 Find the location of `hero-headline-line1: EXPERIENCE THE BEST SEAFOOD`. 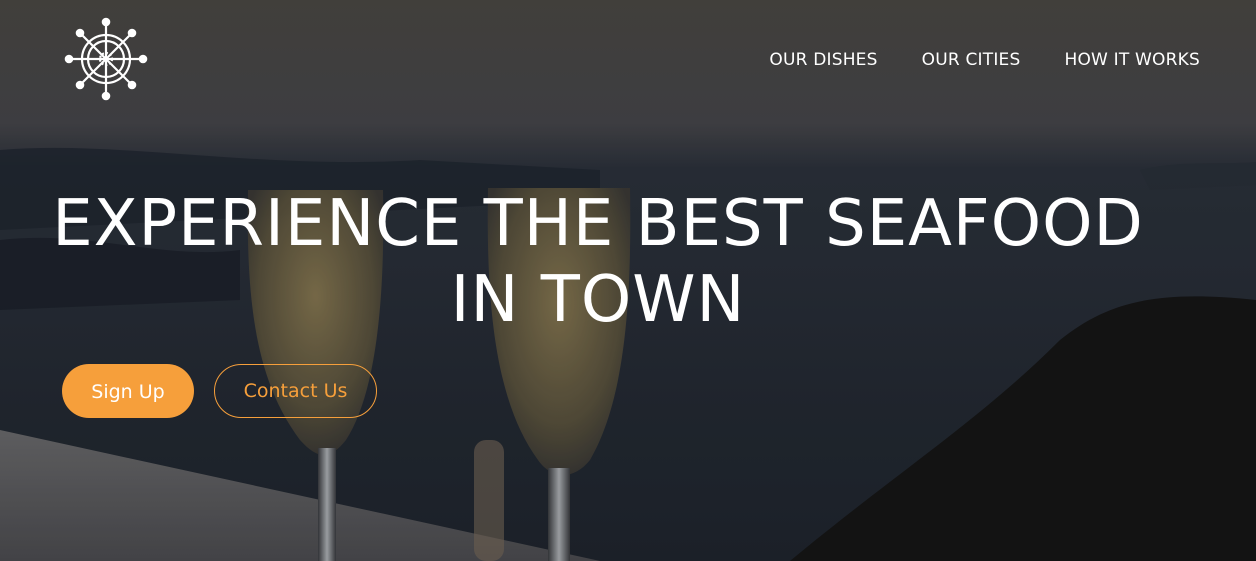

hero-headline-line1: EXPERIENCE THE BEST SEAFOOD is located at coordinates (598, 224).